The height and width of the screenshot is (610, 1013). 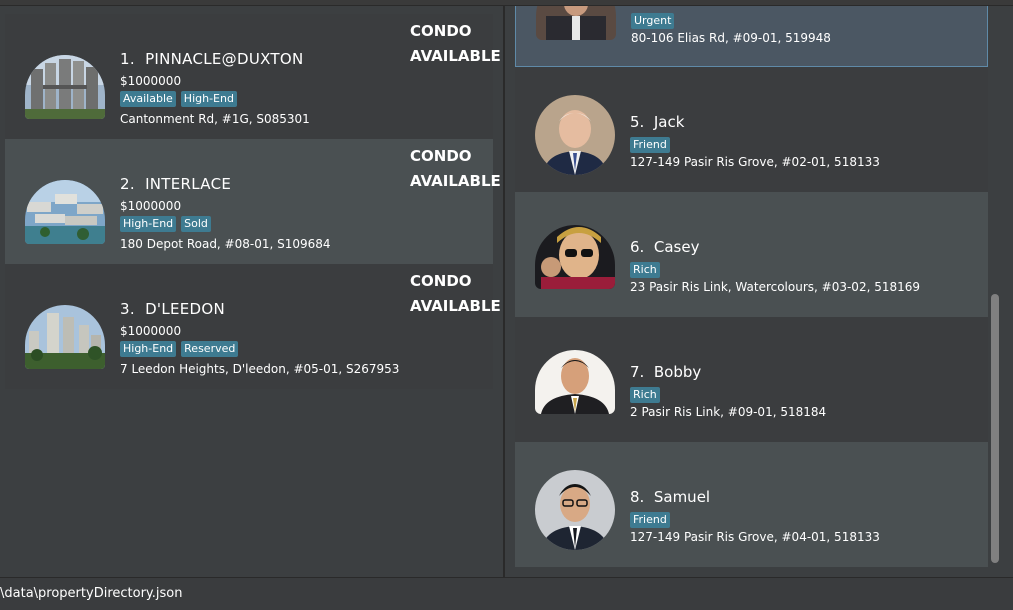 What do you see at coordinates (176, 184) in the screenshot?
I see `property-name: 2. INTERLACE` at bounding box center [176, 184].